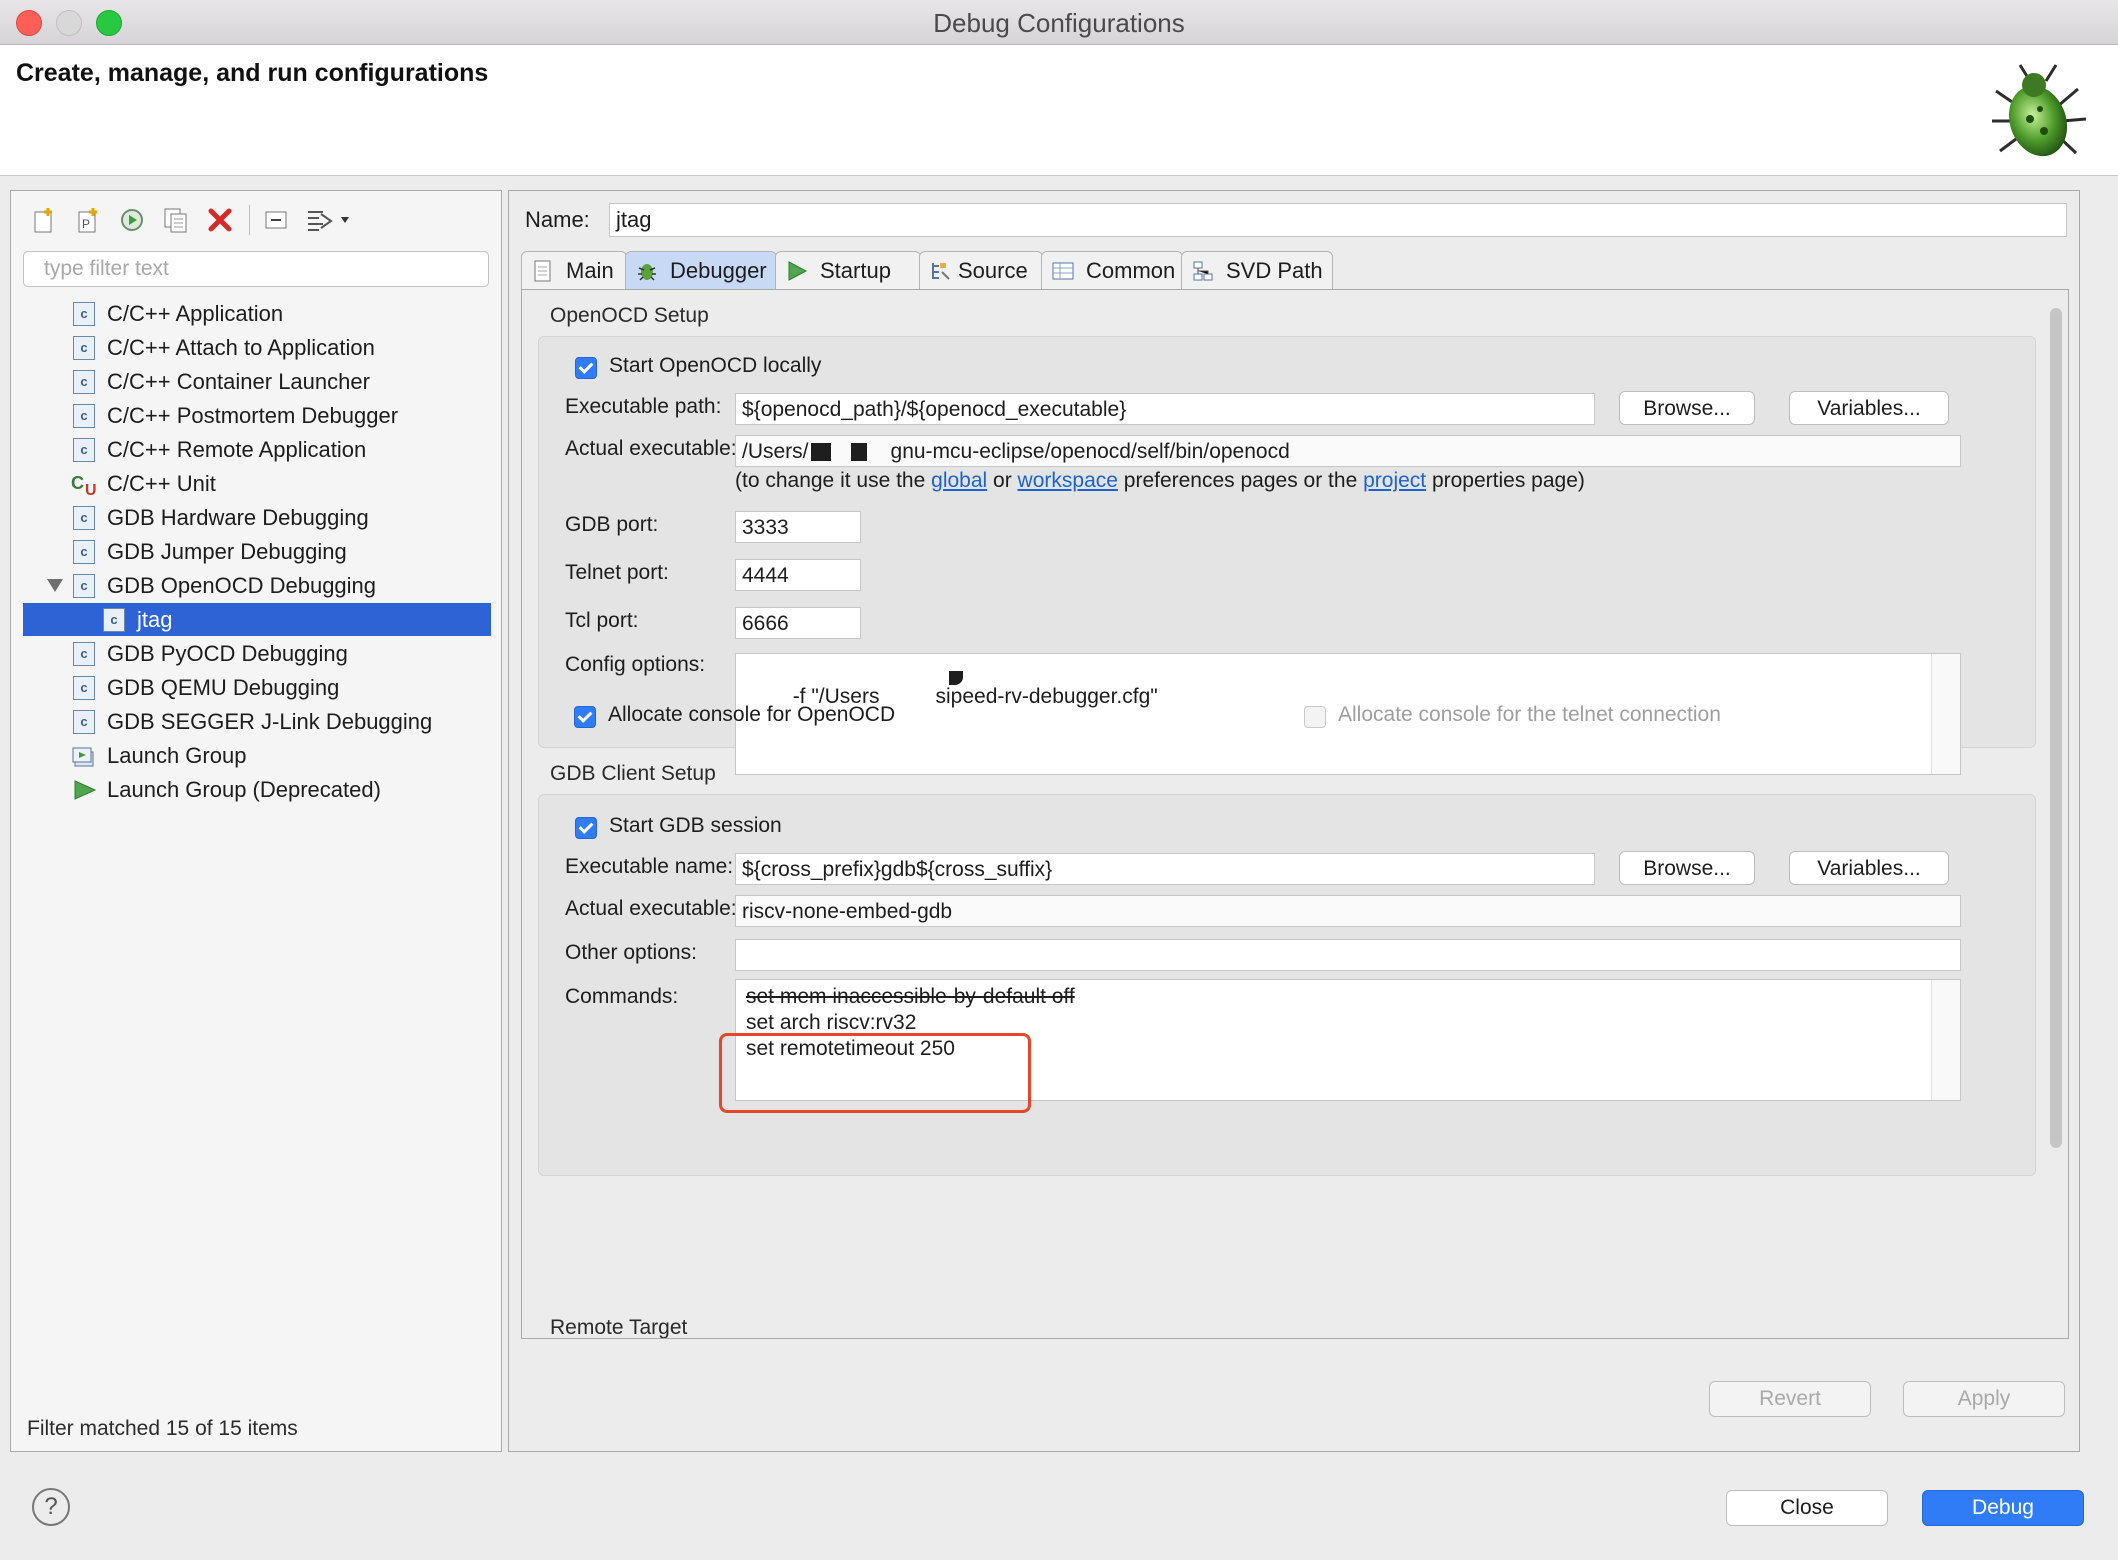 The width and height of the screenshot is (2118, 1560). I want to click on tree-item-jtag: c jtag, so click(257, 619).